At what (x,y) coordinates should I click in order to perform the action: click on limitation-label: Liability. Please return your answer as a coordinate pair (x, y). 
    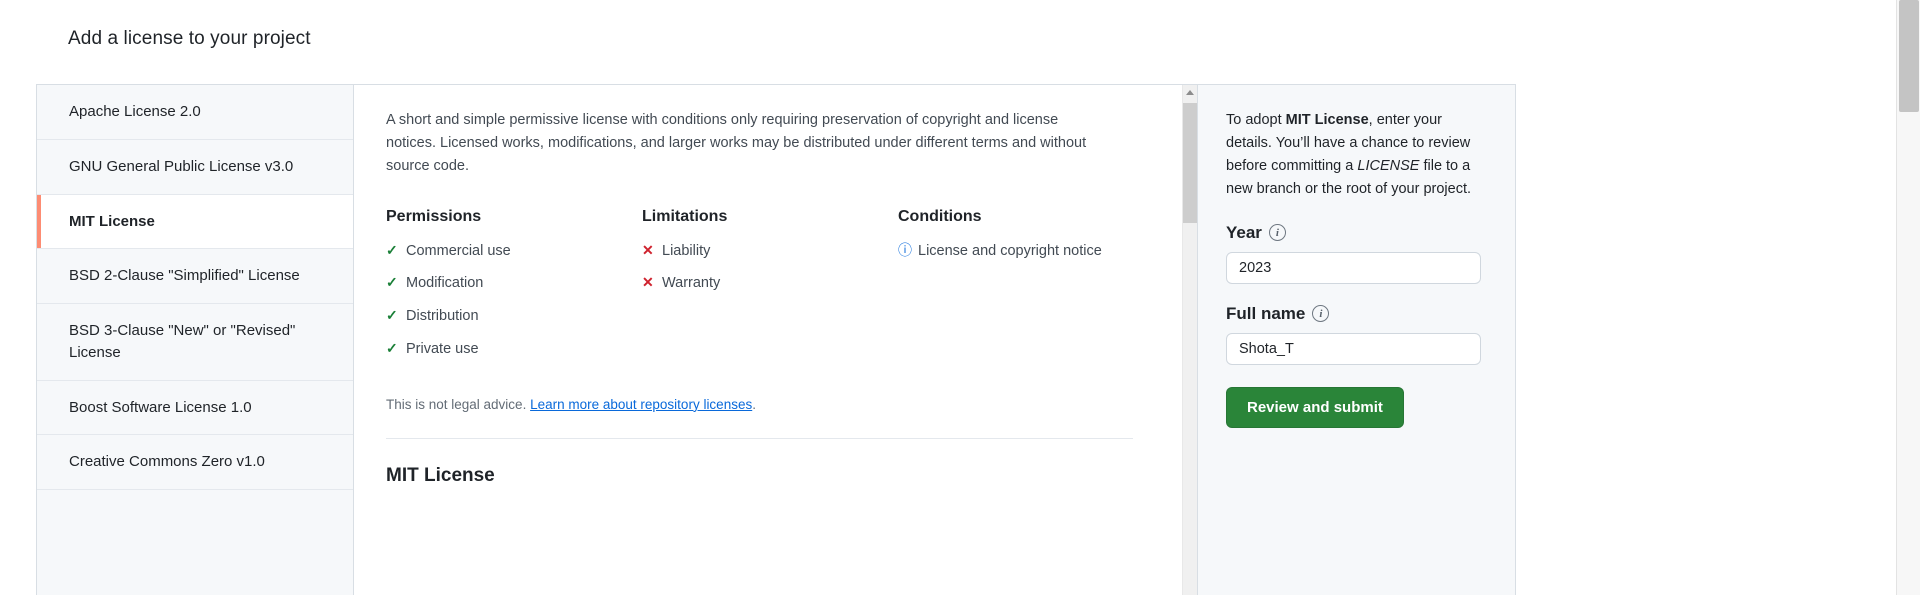
    Looking at the image, I should click on (686, 250).